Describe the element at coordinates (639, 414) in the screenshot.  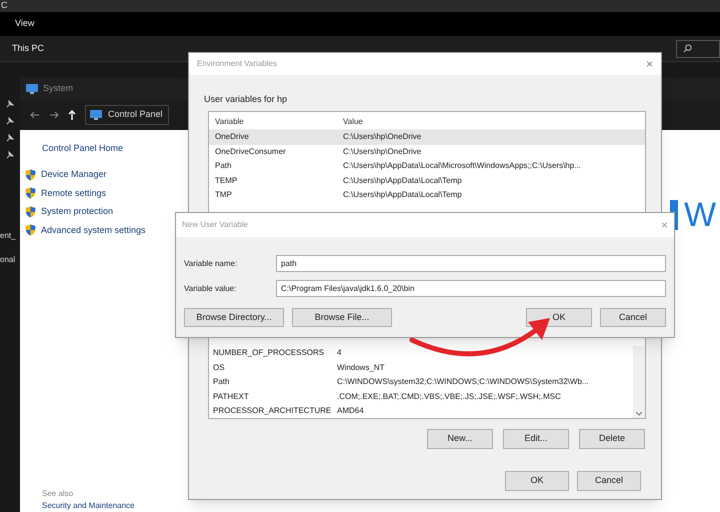
I see `scroll-down-icon` at that location.